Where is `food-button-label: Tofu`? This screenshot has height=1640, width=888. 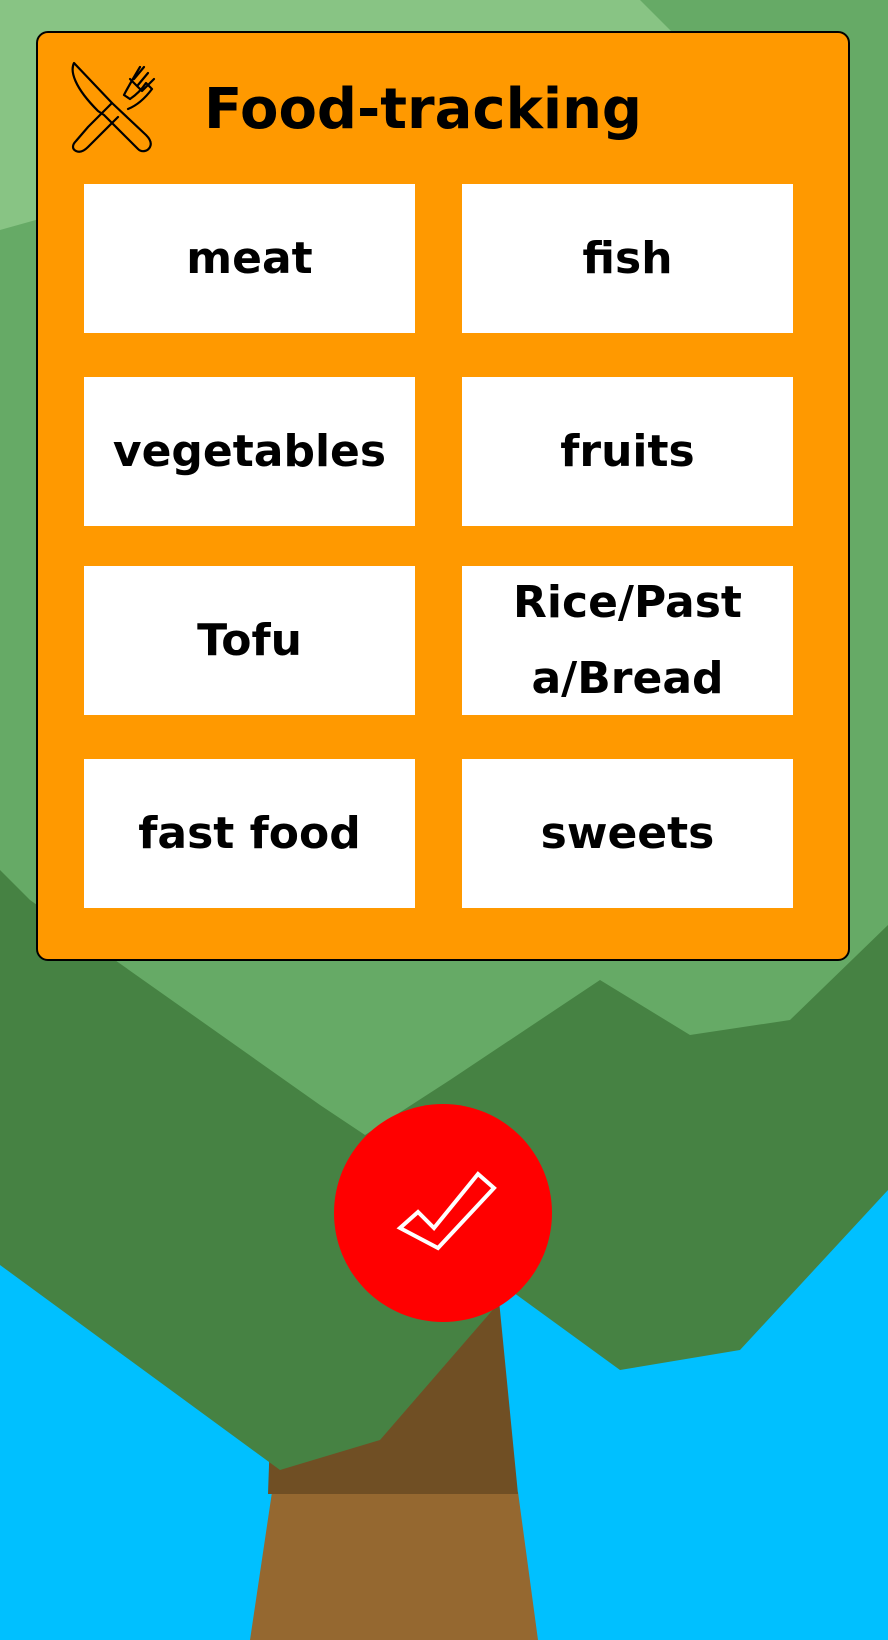 food-button-label: Tofu is located at coordinates (249, 640).